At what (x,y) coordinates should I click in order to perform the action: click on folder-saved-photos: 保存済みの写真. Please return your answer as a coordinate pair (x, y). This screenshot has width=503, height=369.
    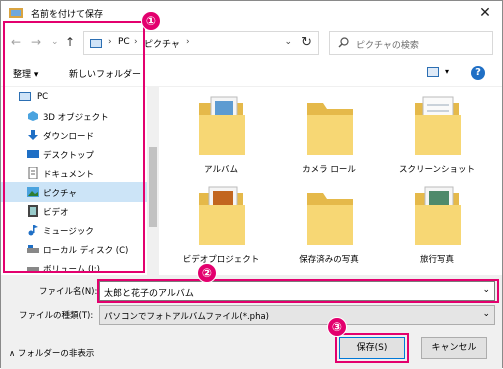
    Looking at the image, I should click on (329, 228).